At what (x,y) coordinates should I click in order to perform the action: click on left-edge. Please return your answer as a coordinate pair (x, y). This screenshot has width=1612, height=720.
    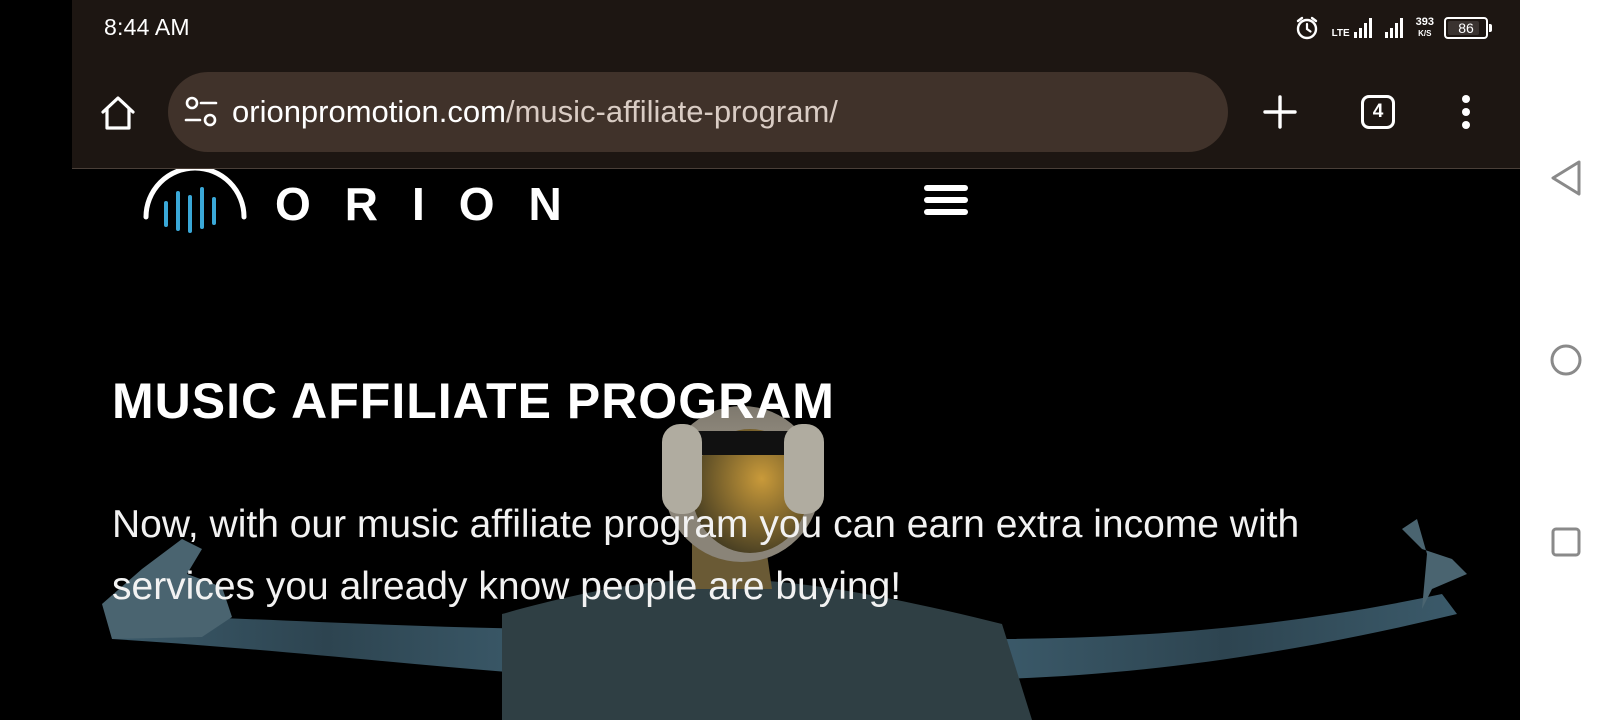
    Looking at the image, I should click on (36, 360).